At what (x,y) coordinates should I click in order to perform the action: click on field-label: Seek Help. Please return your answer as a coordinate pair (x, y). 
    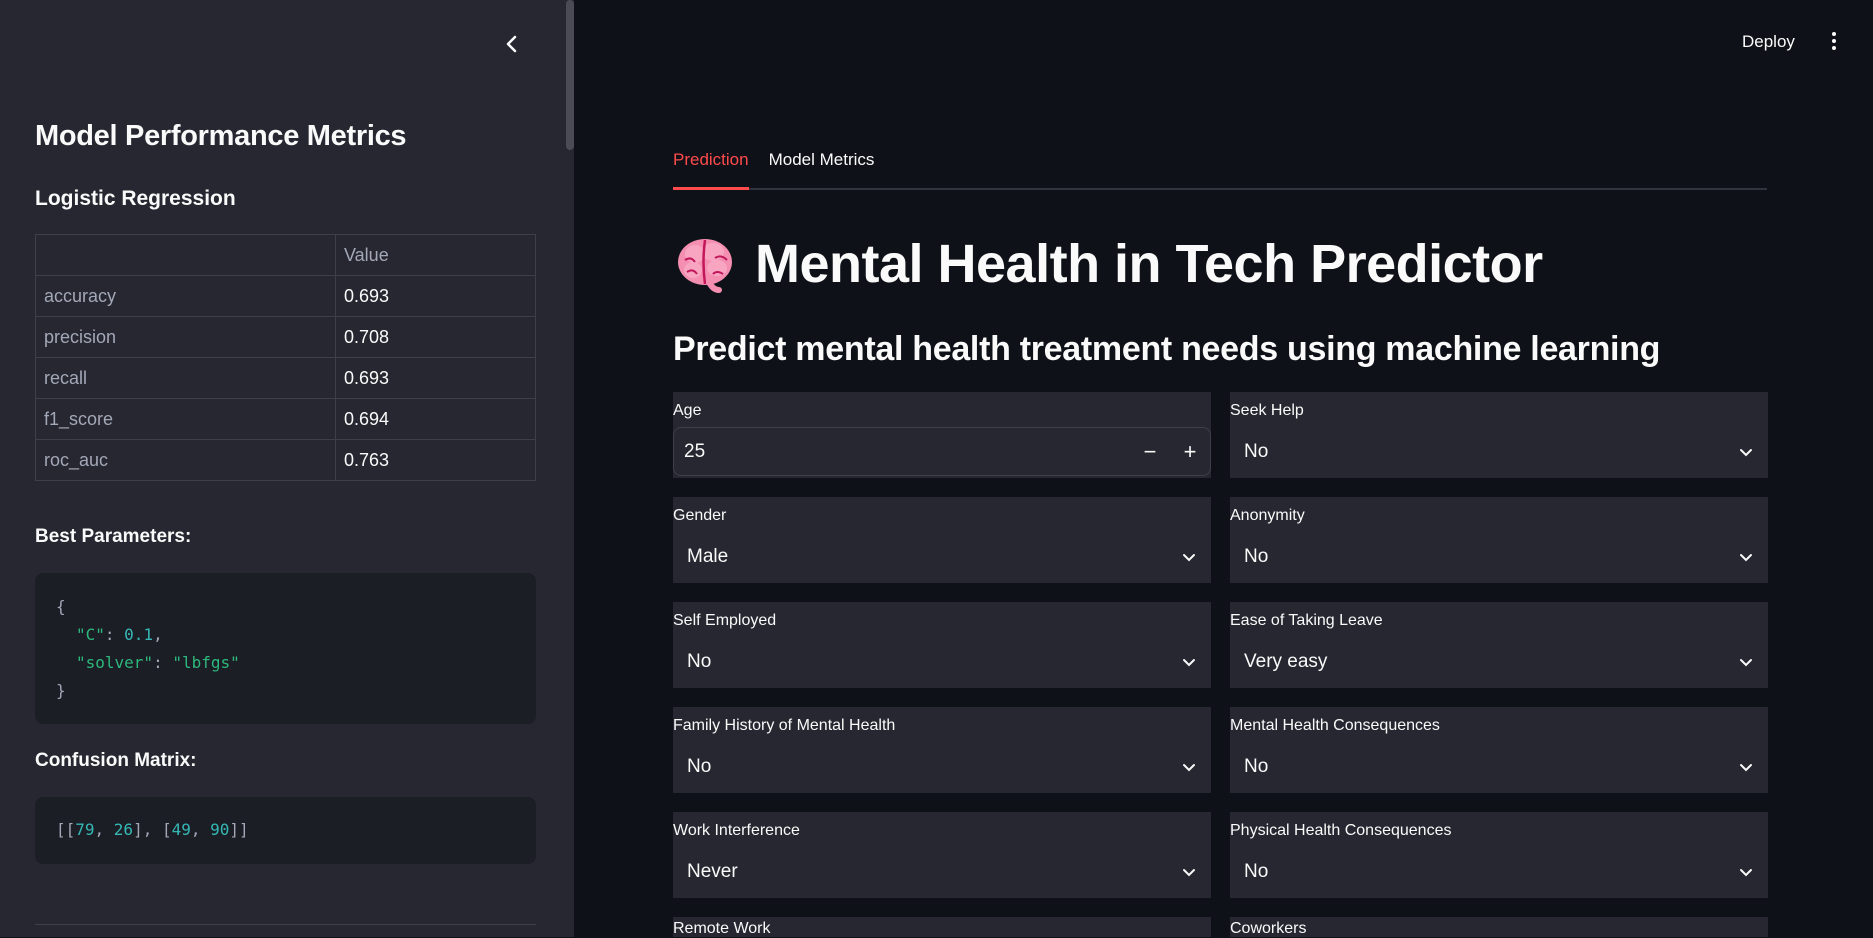
    Looking at the image, I should click on (1267, 410).